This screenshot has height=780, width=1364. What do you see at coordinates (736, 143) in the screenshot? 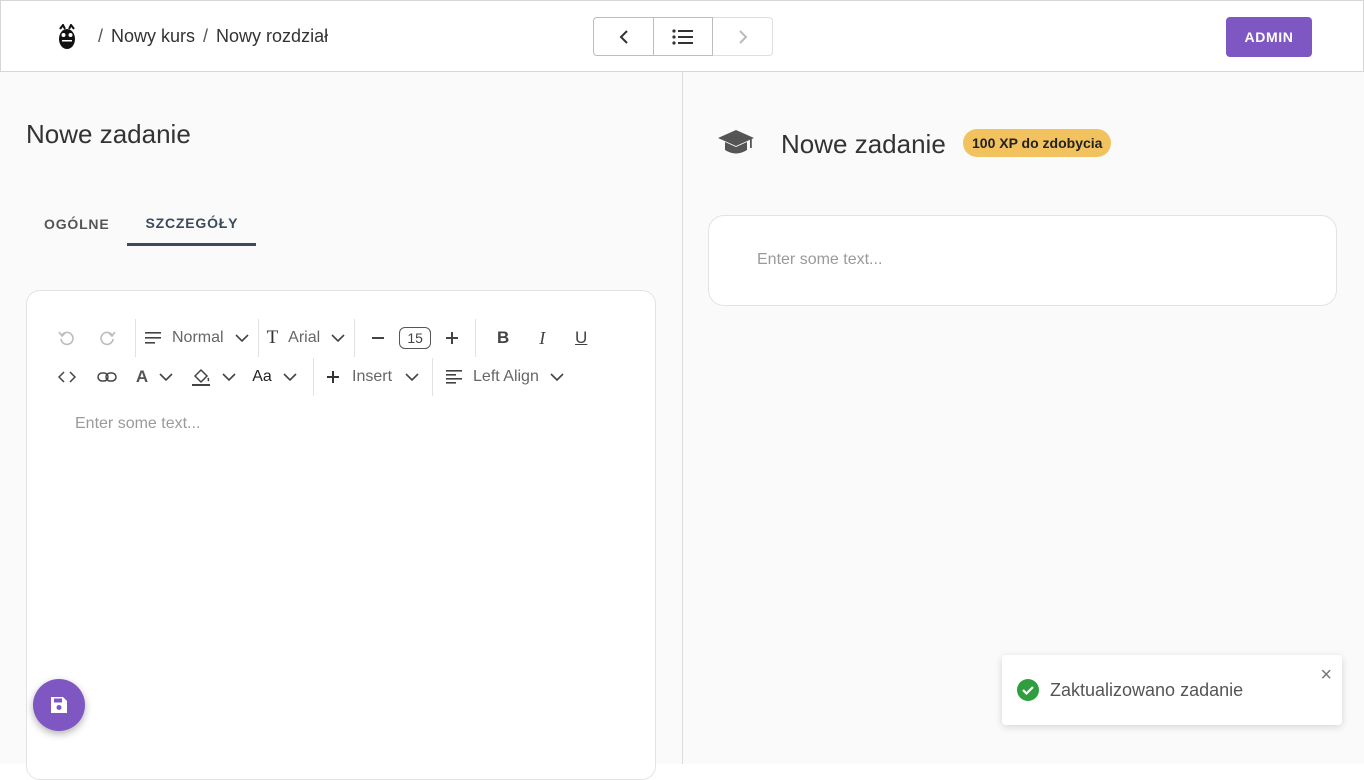
I see `graduation-cap-icon` at bounding box center [736, 143].